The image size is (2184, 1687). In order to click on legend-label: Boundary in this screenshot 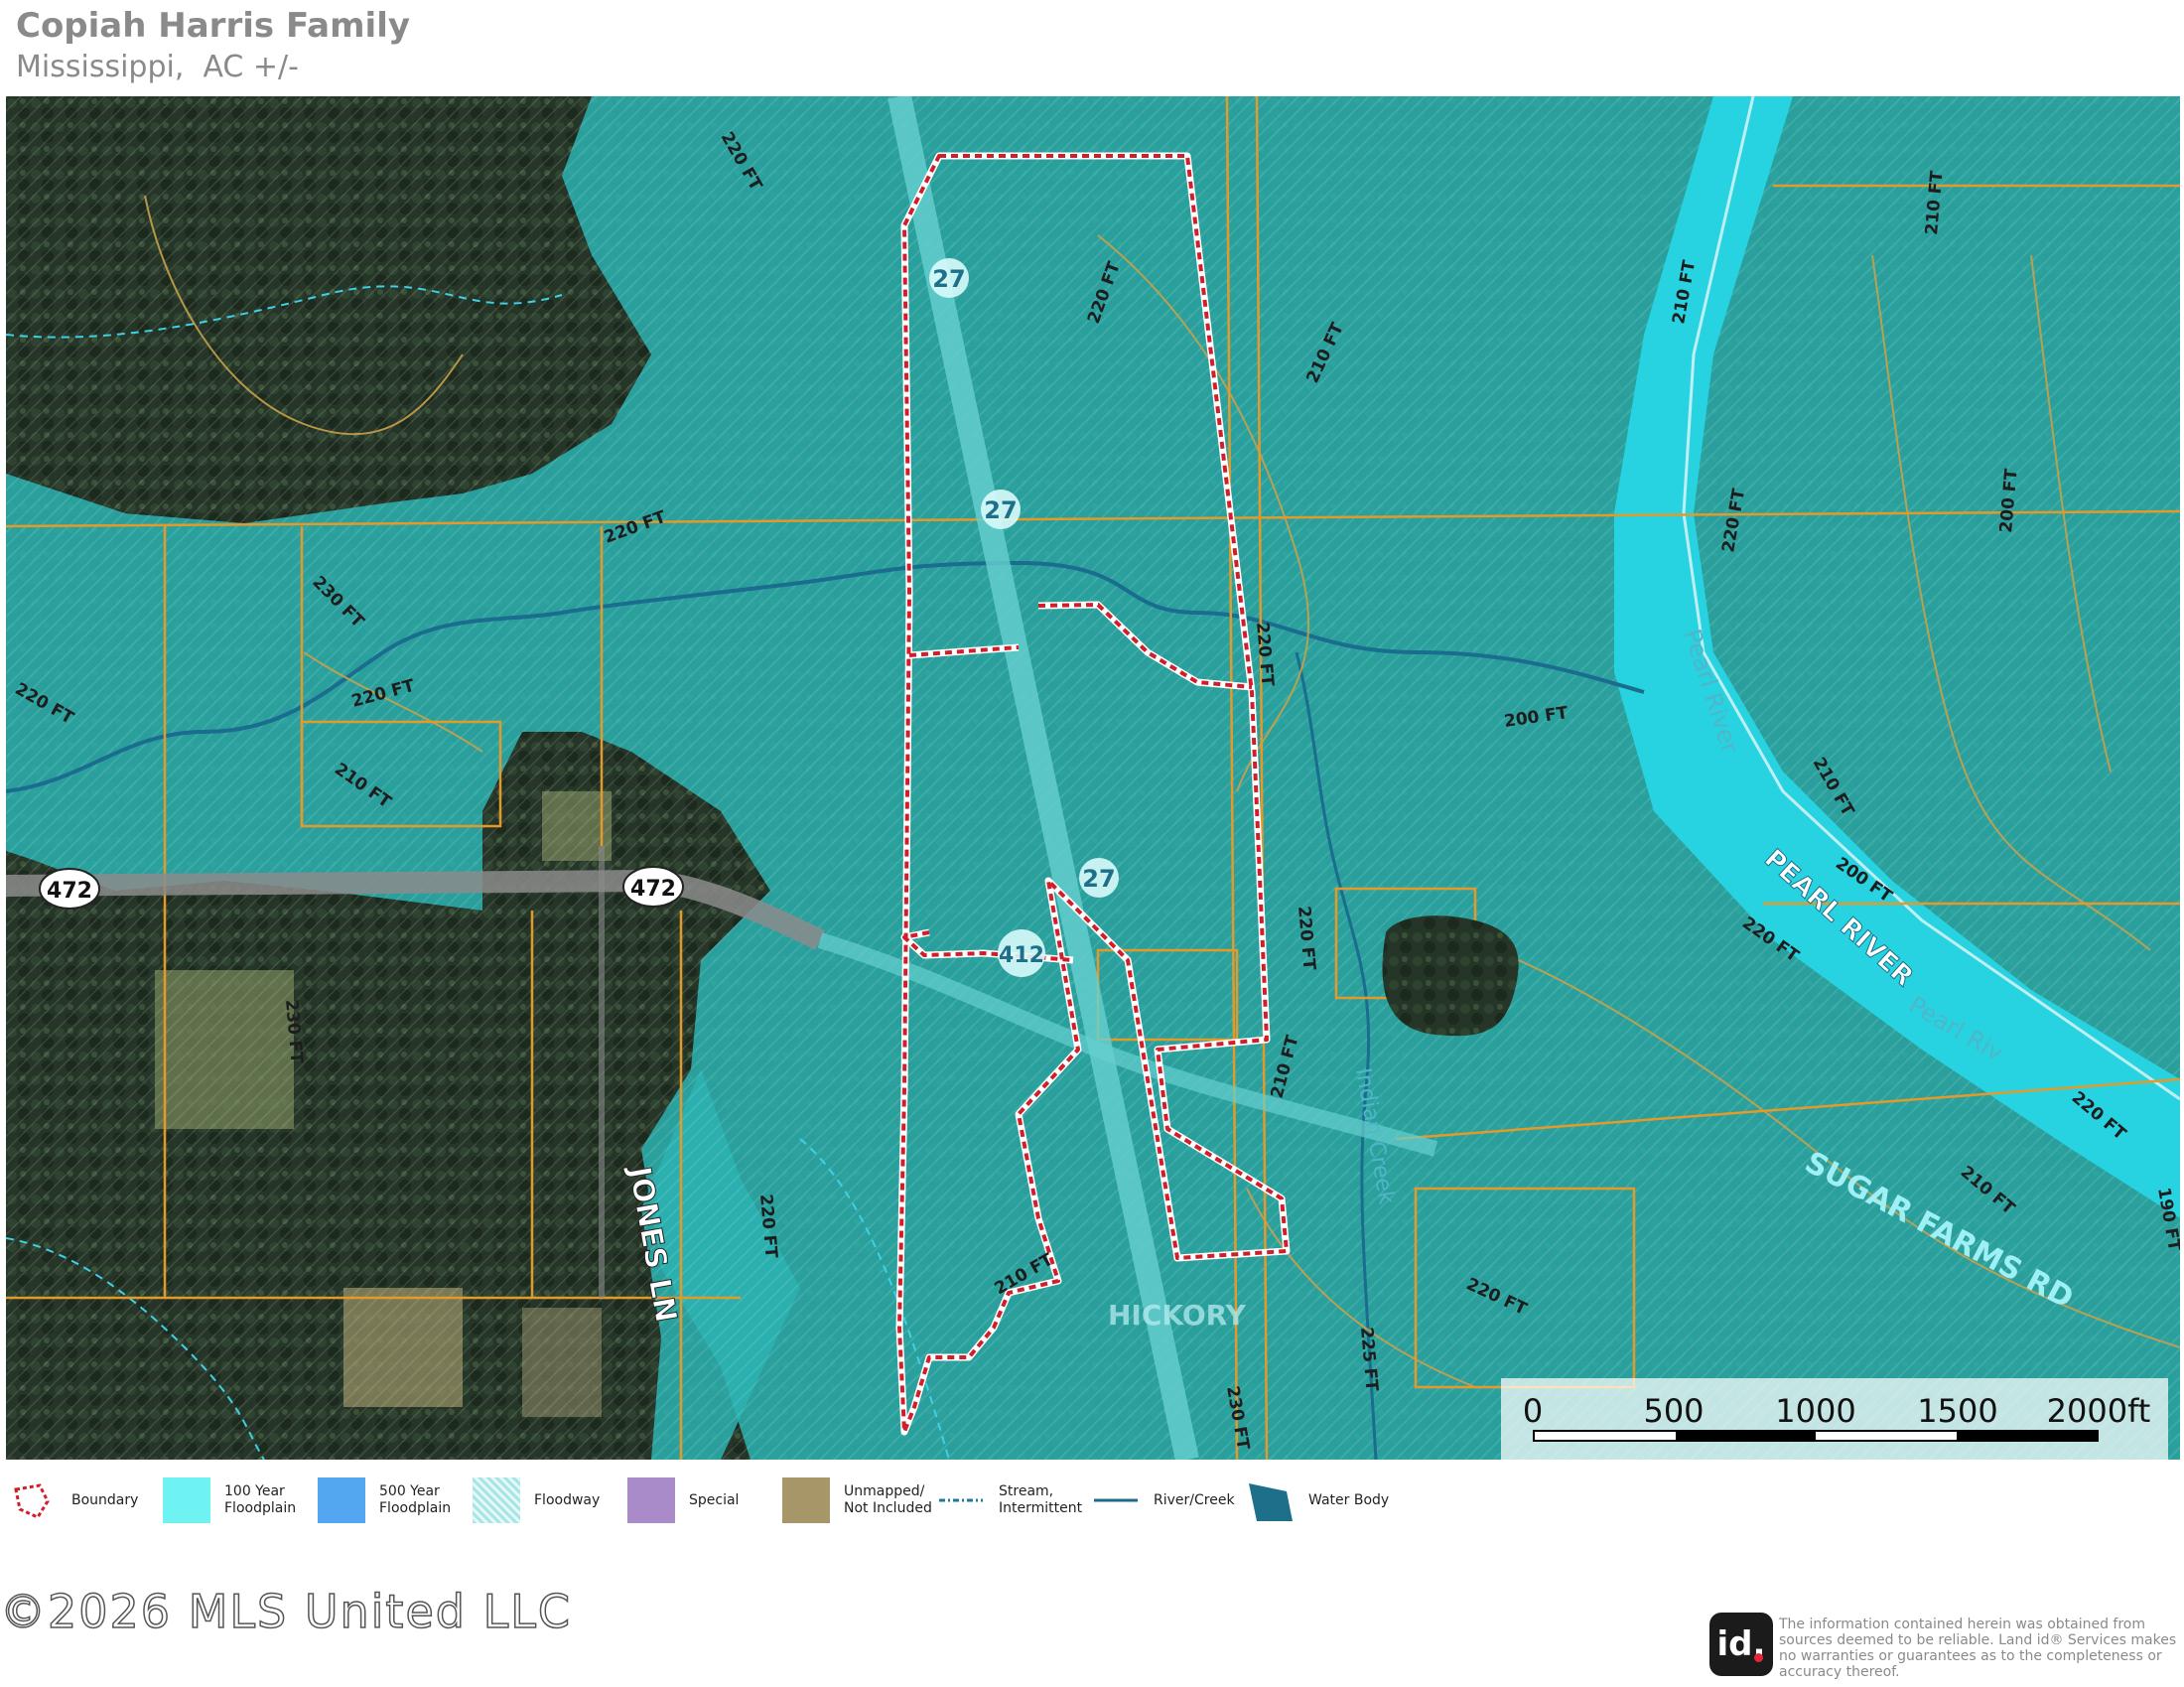, I will do `click(105, 1499)`.